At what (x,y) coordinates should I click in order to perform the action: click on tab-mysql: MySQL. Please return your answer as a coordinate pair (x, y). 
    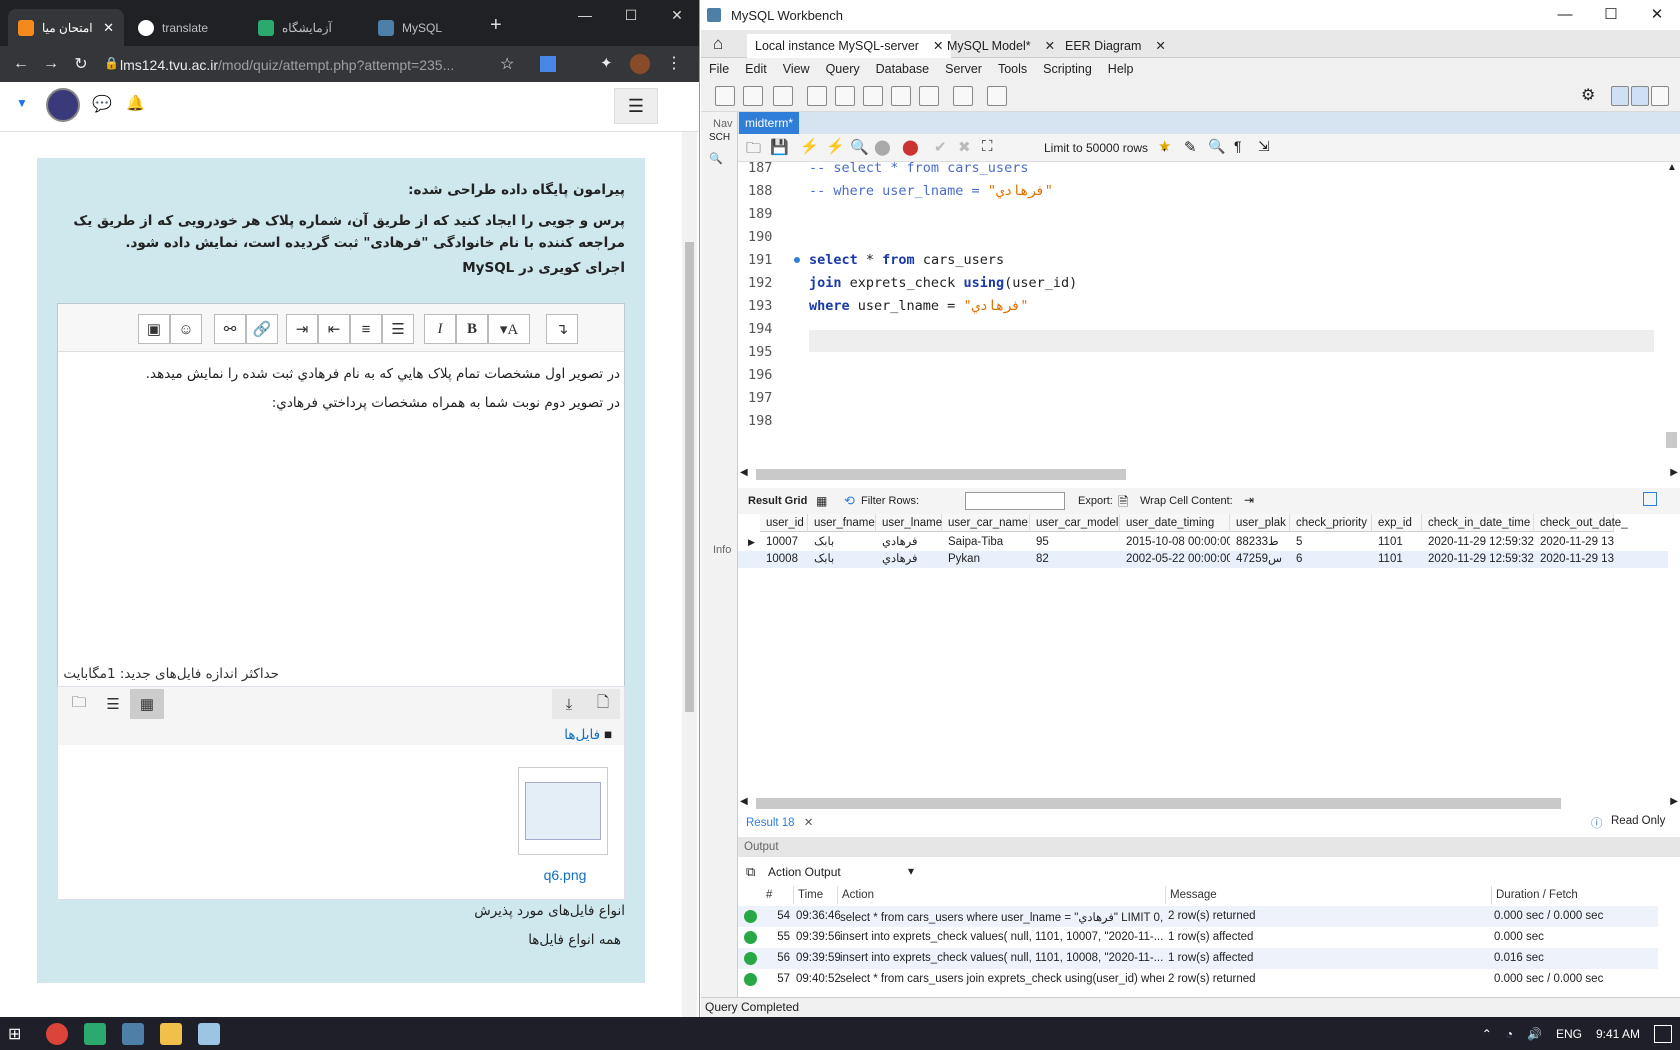
    Looking at the image, I should click on (426, 27).